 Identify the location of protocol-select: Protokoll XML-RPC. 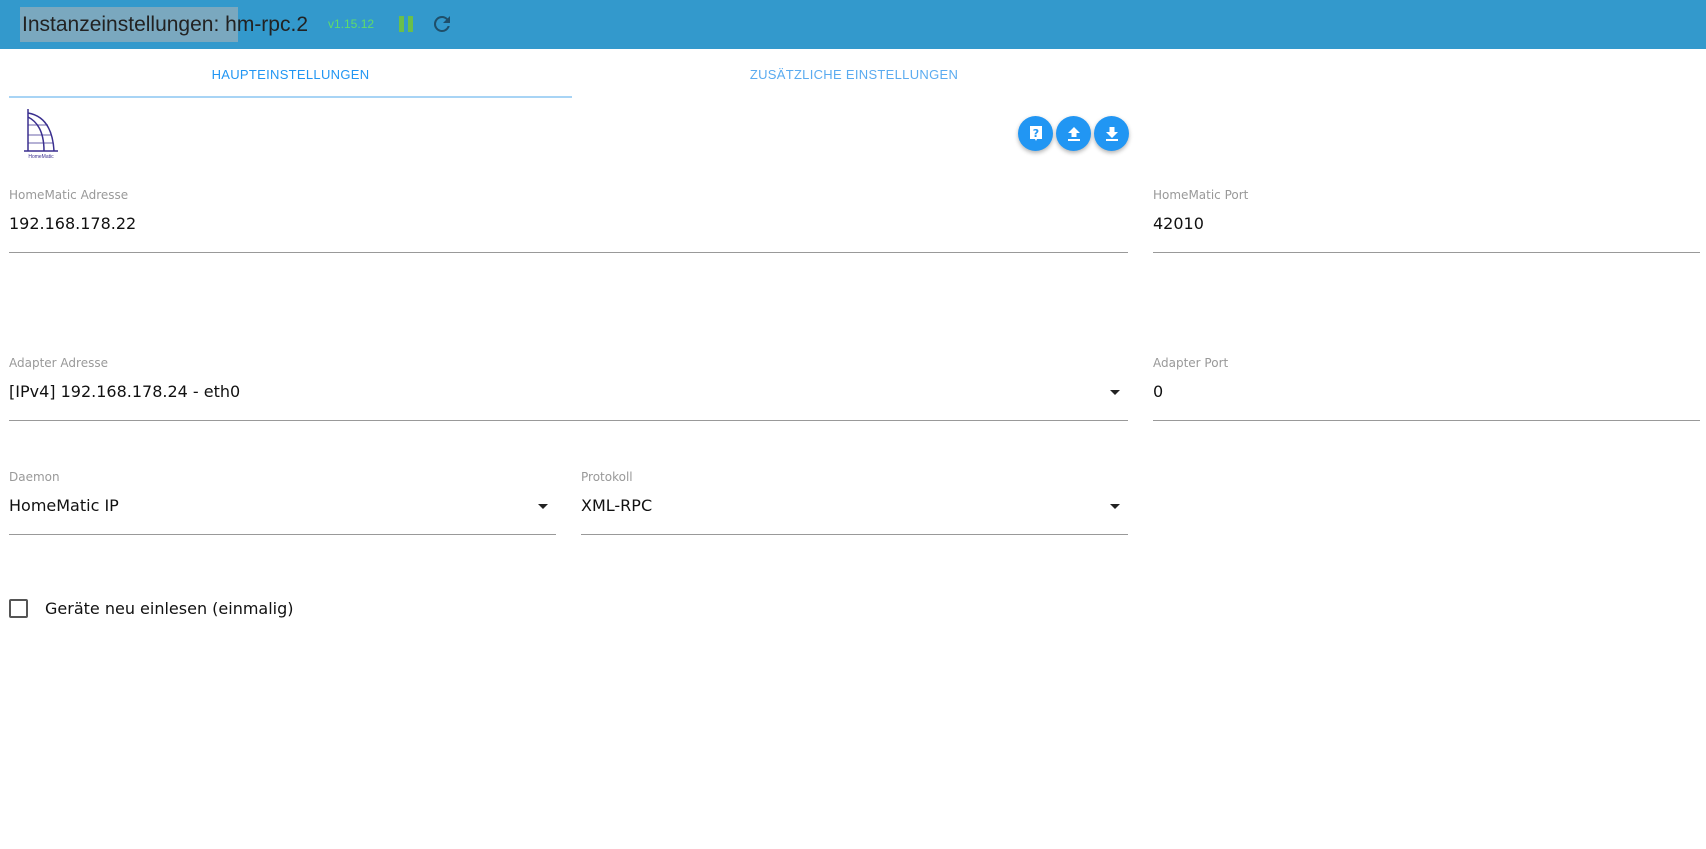
(854, 502).